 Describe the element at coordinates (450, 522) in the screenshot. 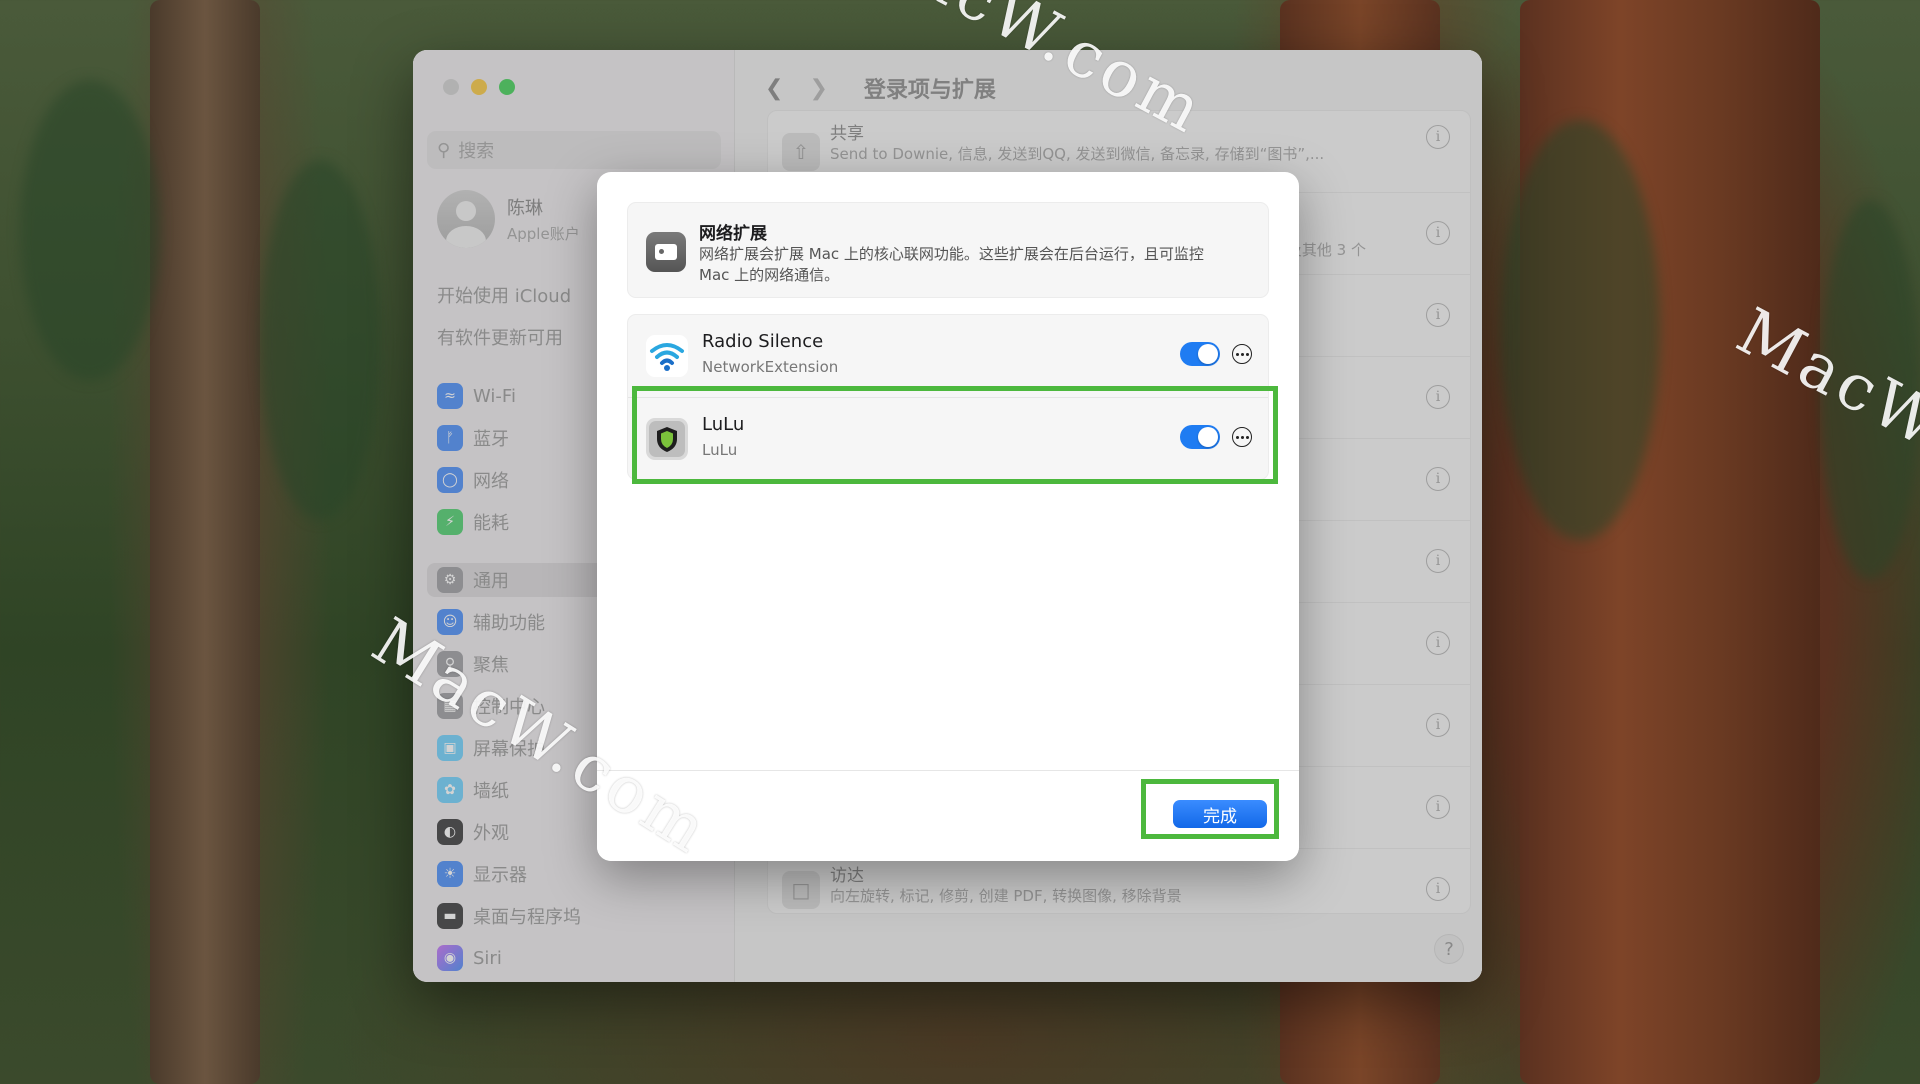

I see `battery-icon: ⚡` at that location.